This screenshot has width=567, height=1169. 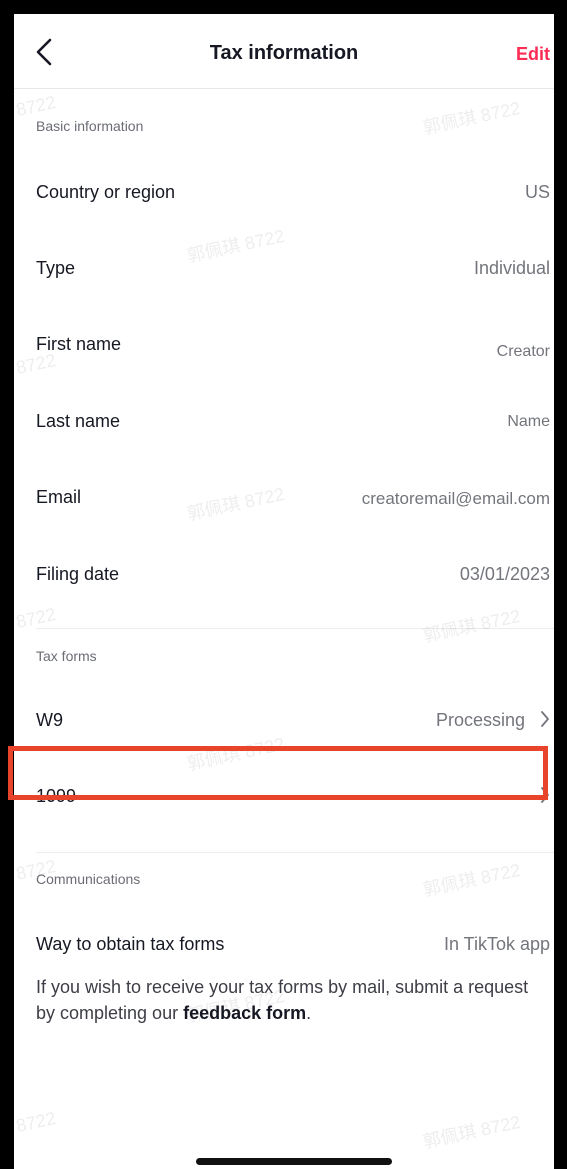 What do you see at coordinates (59, 497) in the screenshot?
I see `row-label: Email` at bounding box center [59, 497].